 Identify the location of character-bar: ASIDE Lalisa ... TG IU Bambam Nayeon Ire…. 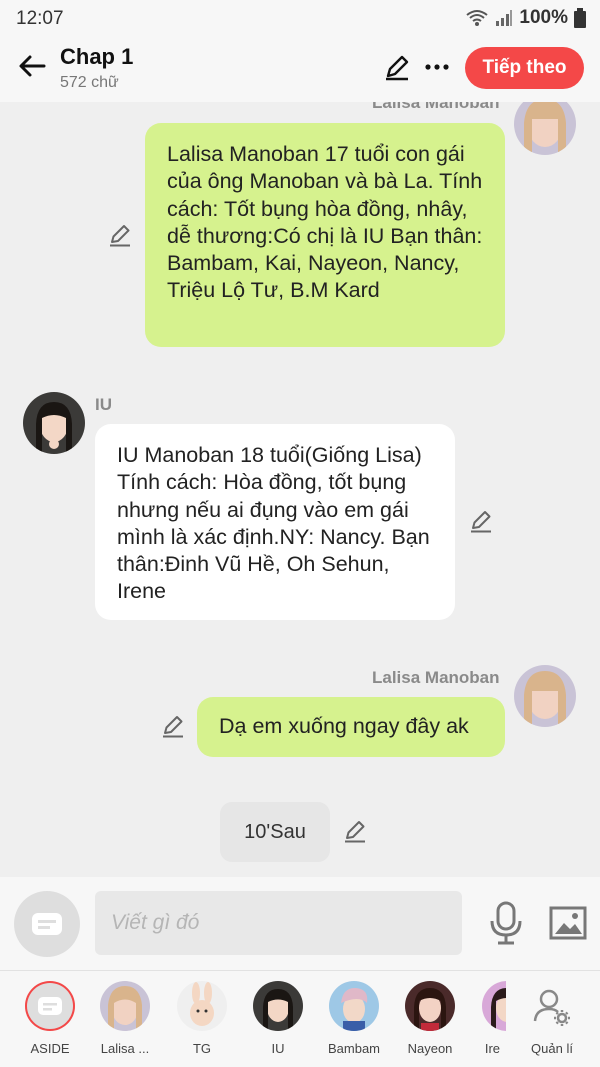
(300, 1019).